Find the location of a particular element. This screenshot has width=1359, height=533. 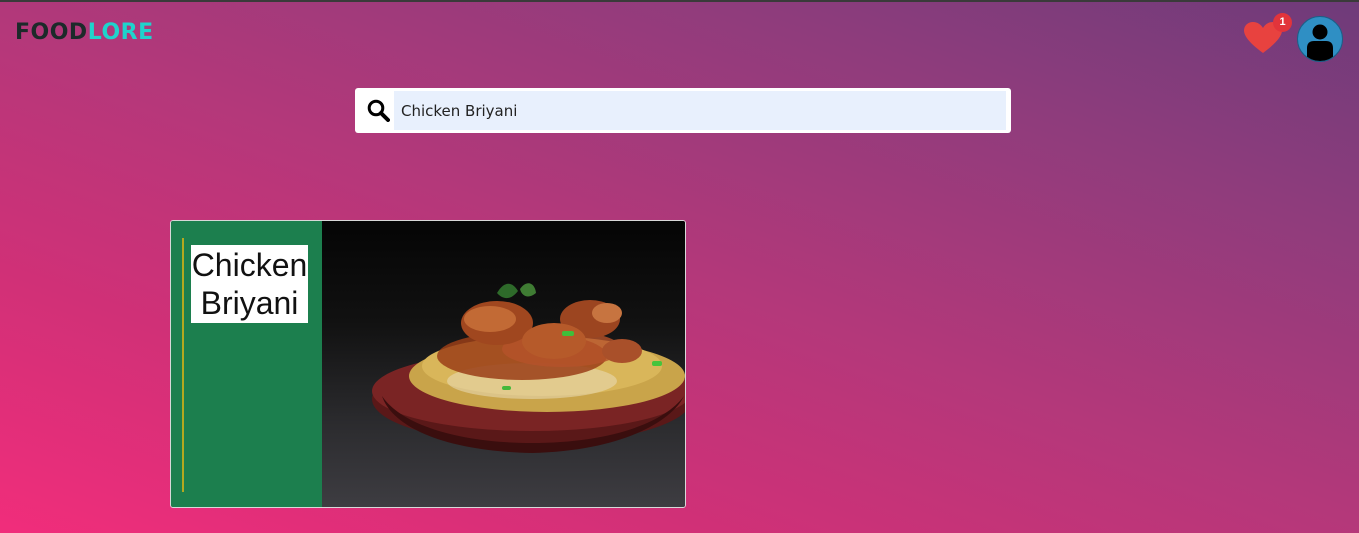

card-side-panel: Chicken Briyani is located at coordinates (246, 364).